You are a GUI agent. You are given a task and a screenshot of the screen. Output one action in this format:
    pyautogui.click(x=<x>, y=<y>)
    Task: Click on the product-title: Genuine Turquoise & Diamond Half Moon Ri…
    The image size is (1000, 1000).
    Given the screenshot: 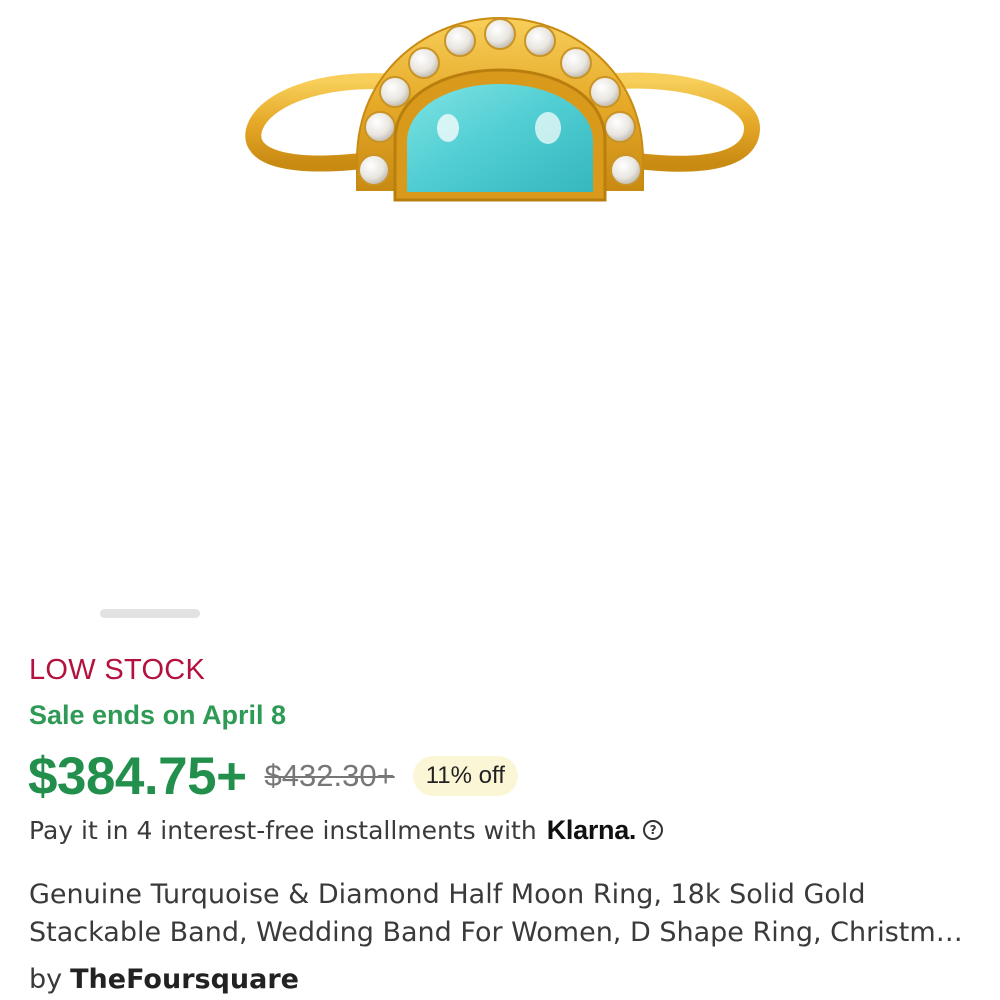 What is the action you would take?
    pyautogui.click(x=498, y=913)
    